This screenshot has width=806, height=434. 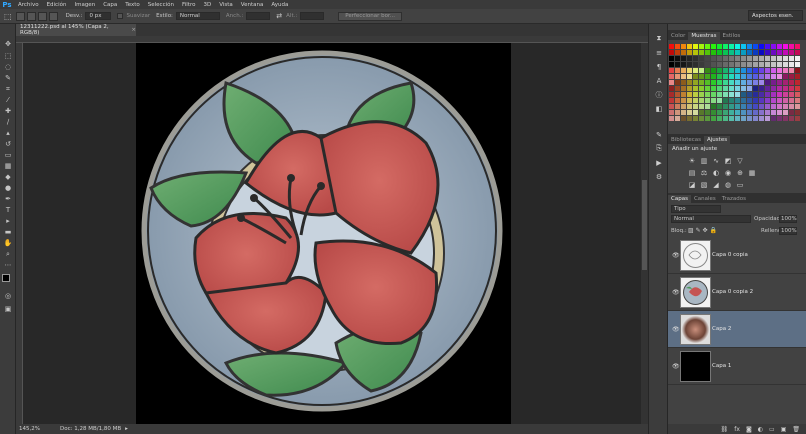 I want to click on vertical-scroll-thumb, so click(x=644, y=225).